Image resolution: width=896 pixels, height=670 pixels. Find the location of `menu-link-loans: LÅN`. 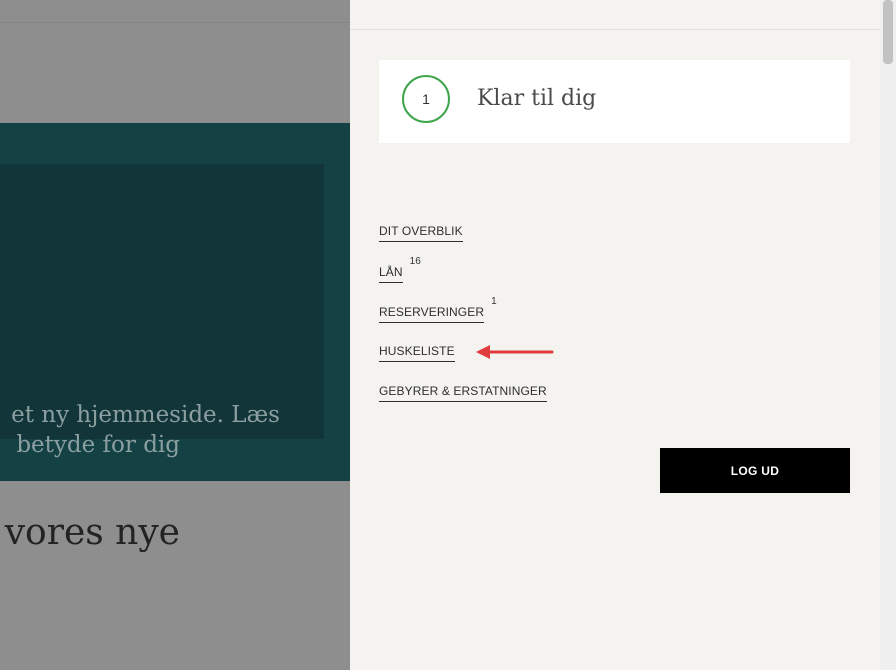

menu-link-loans: LÅN is located at coordinates (391, 274).